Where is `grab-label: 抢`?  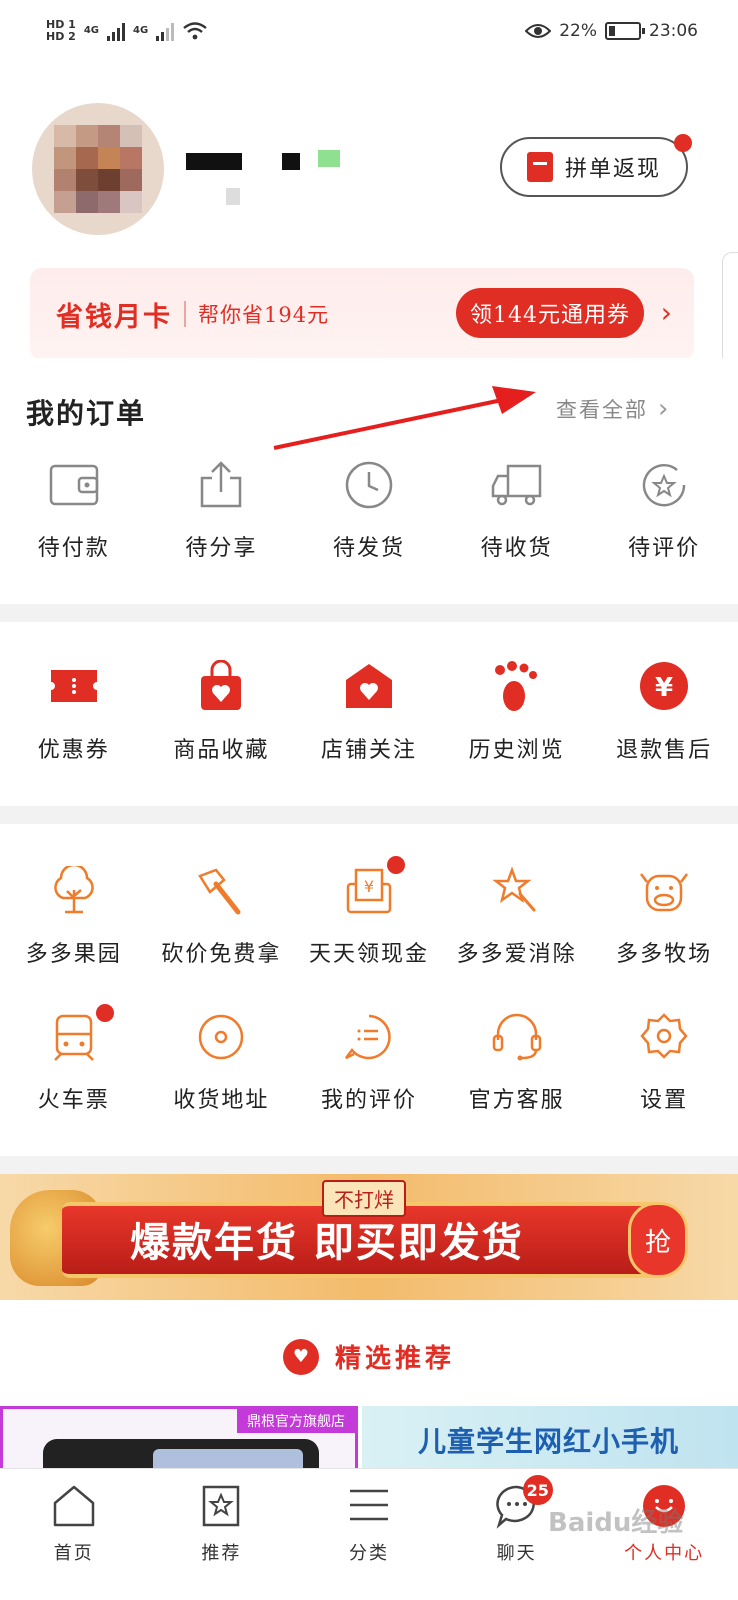
grab-label: 抢 is located at coordinates (657, 1242).